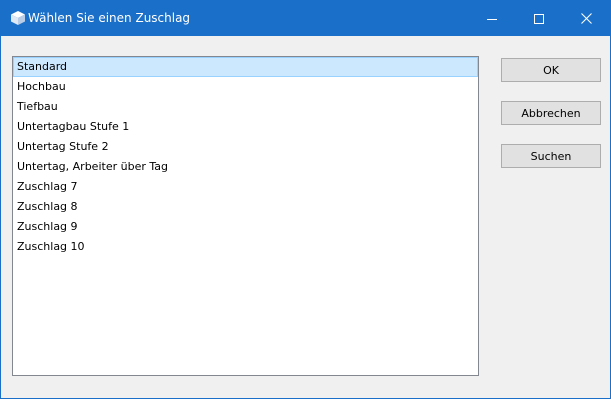  I want to click on minimize-button, so click(492, 18).